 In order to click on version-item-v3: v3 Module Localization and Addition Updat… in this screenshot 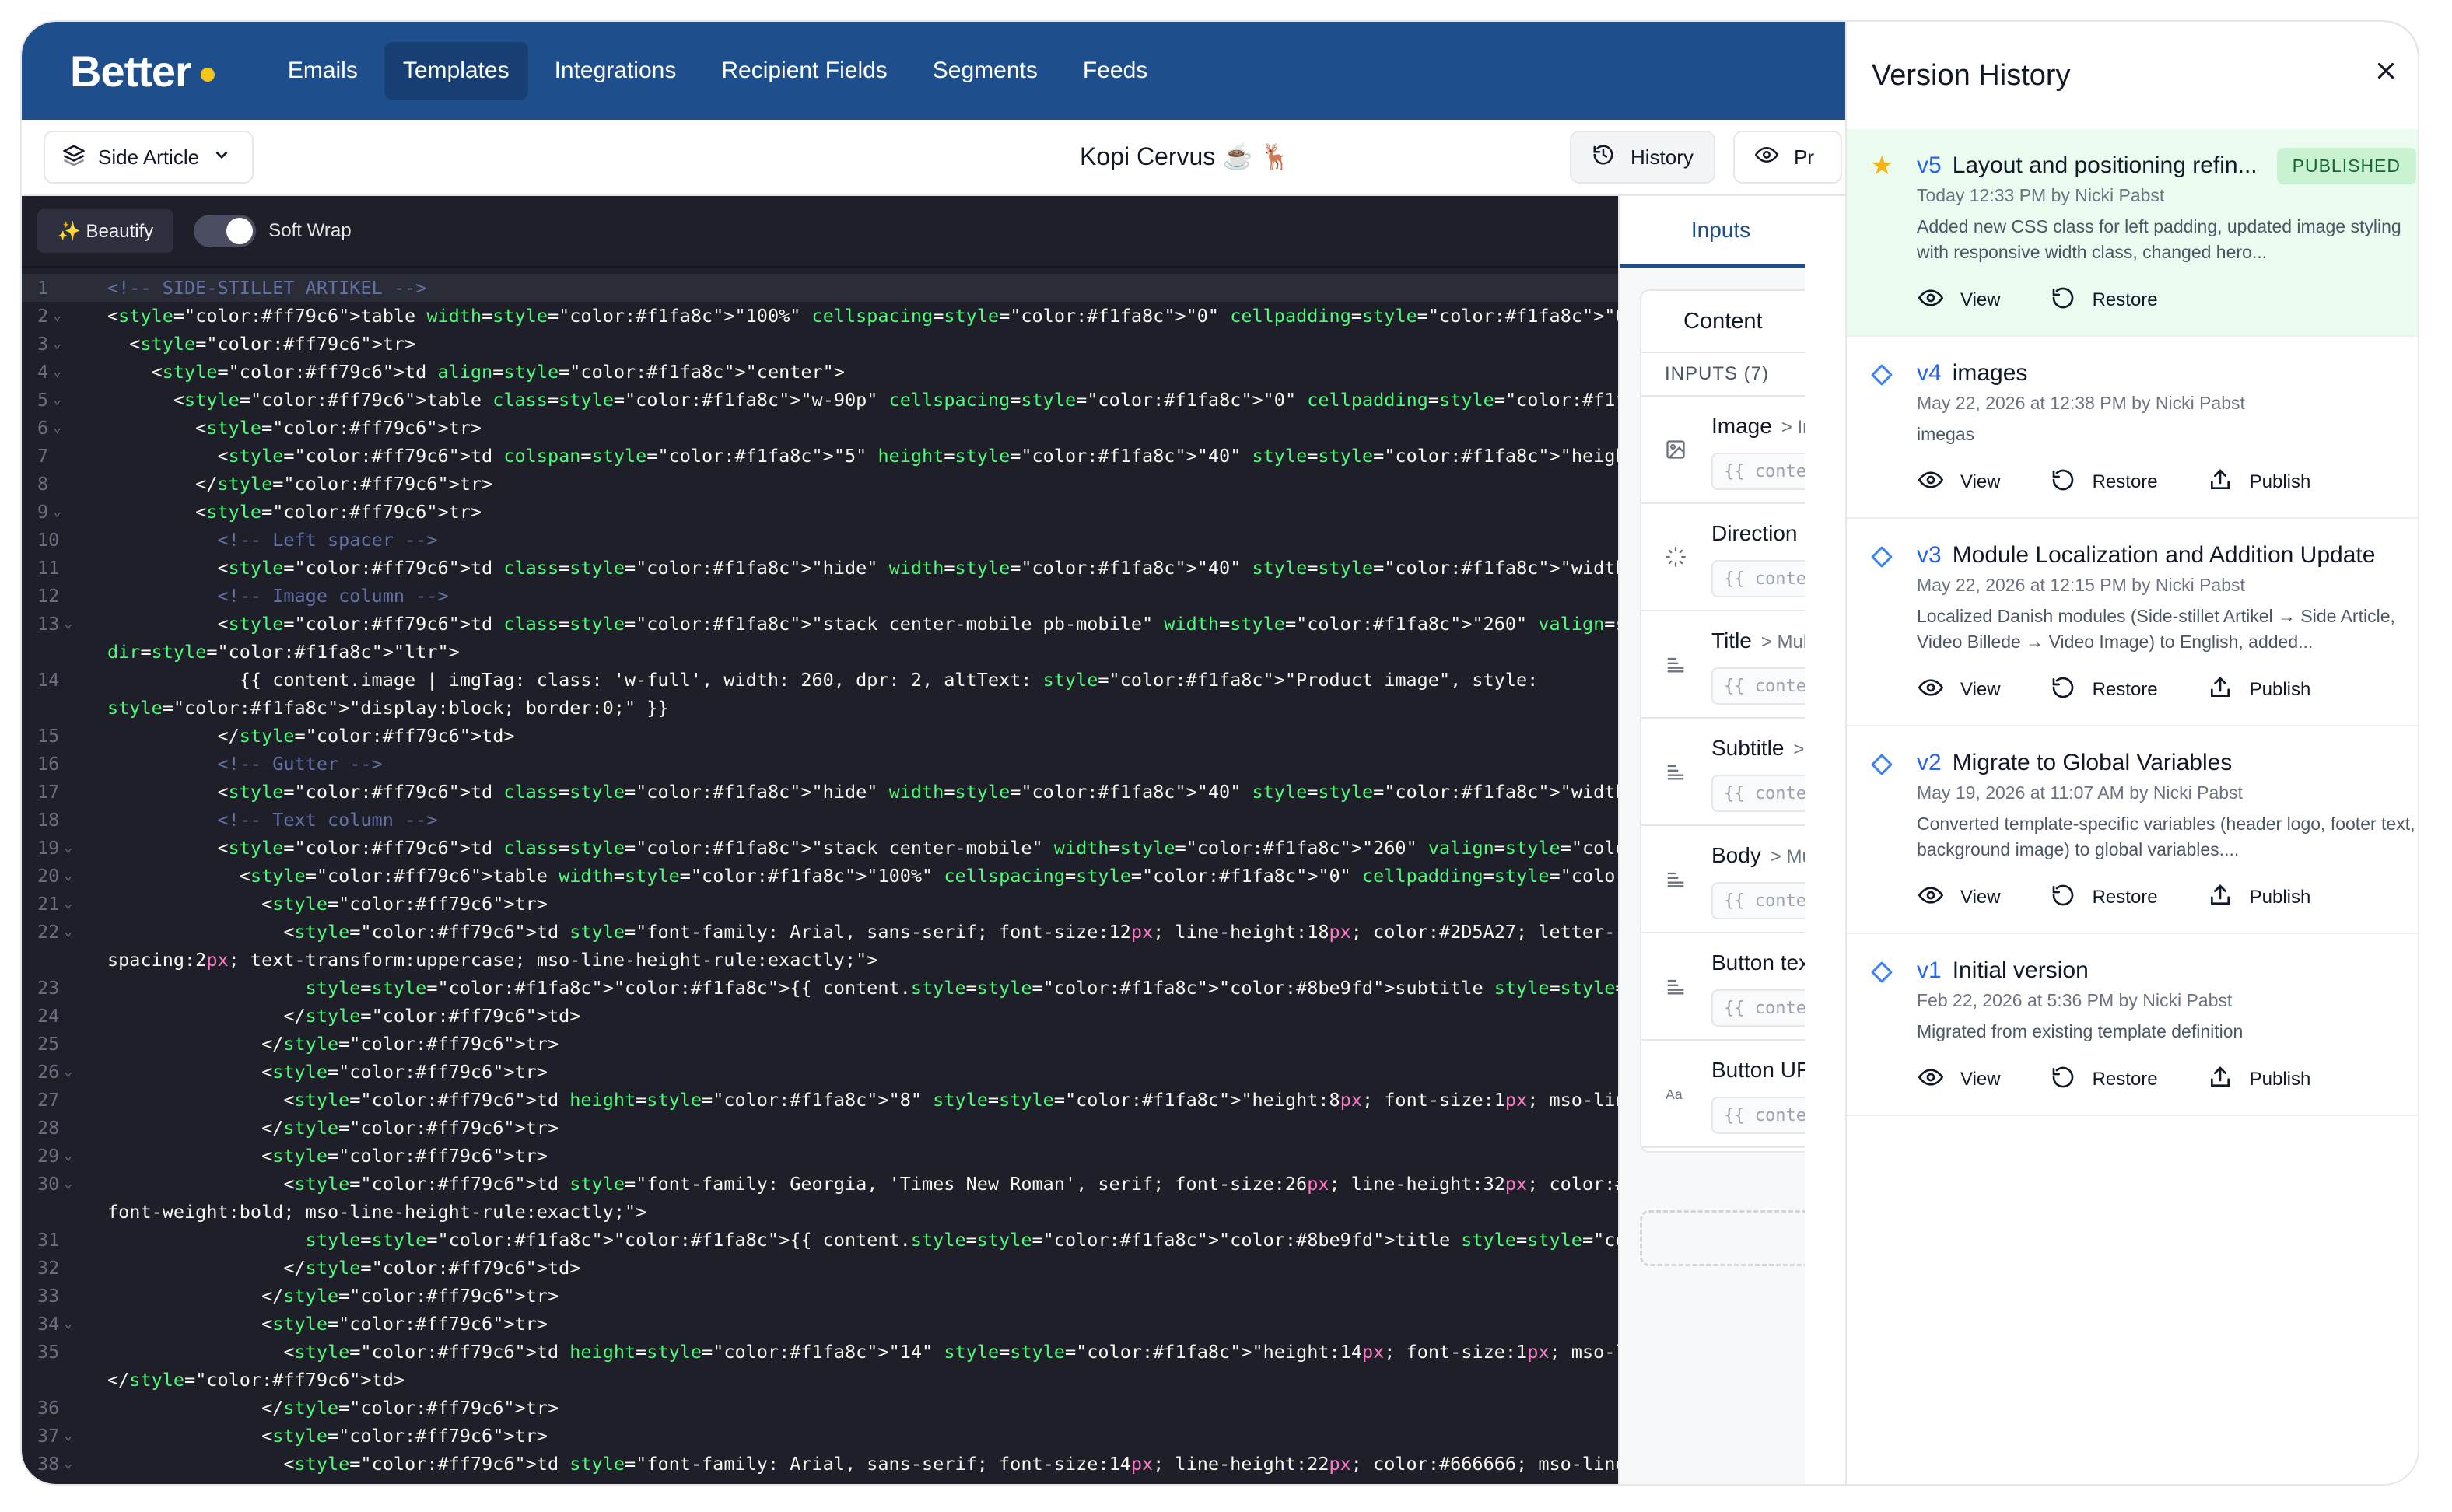, I will do `click(2133, 622)`.